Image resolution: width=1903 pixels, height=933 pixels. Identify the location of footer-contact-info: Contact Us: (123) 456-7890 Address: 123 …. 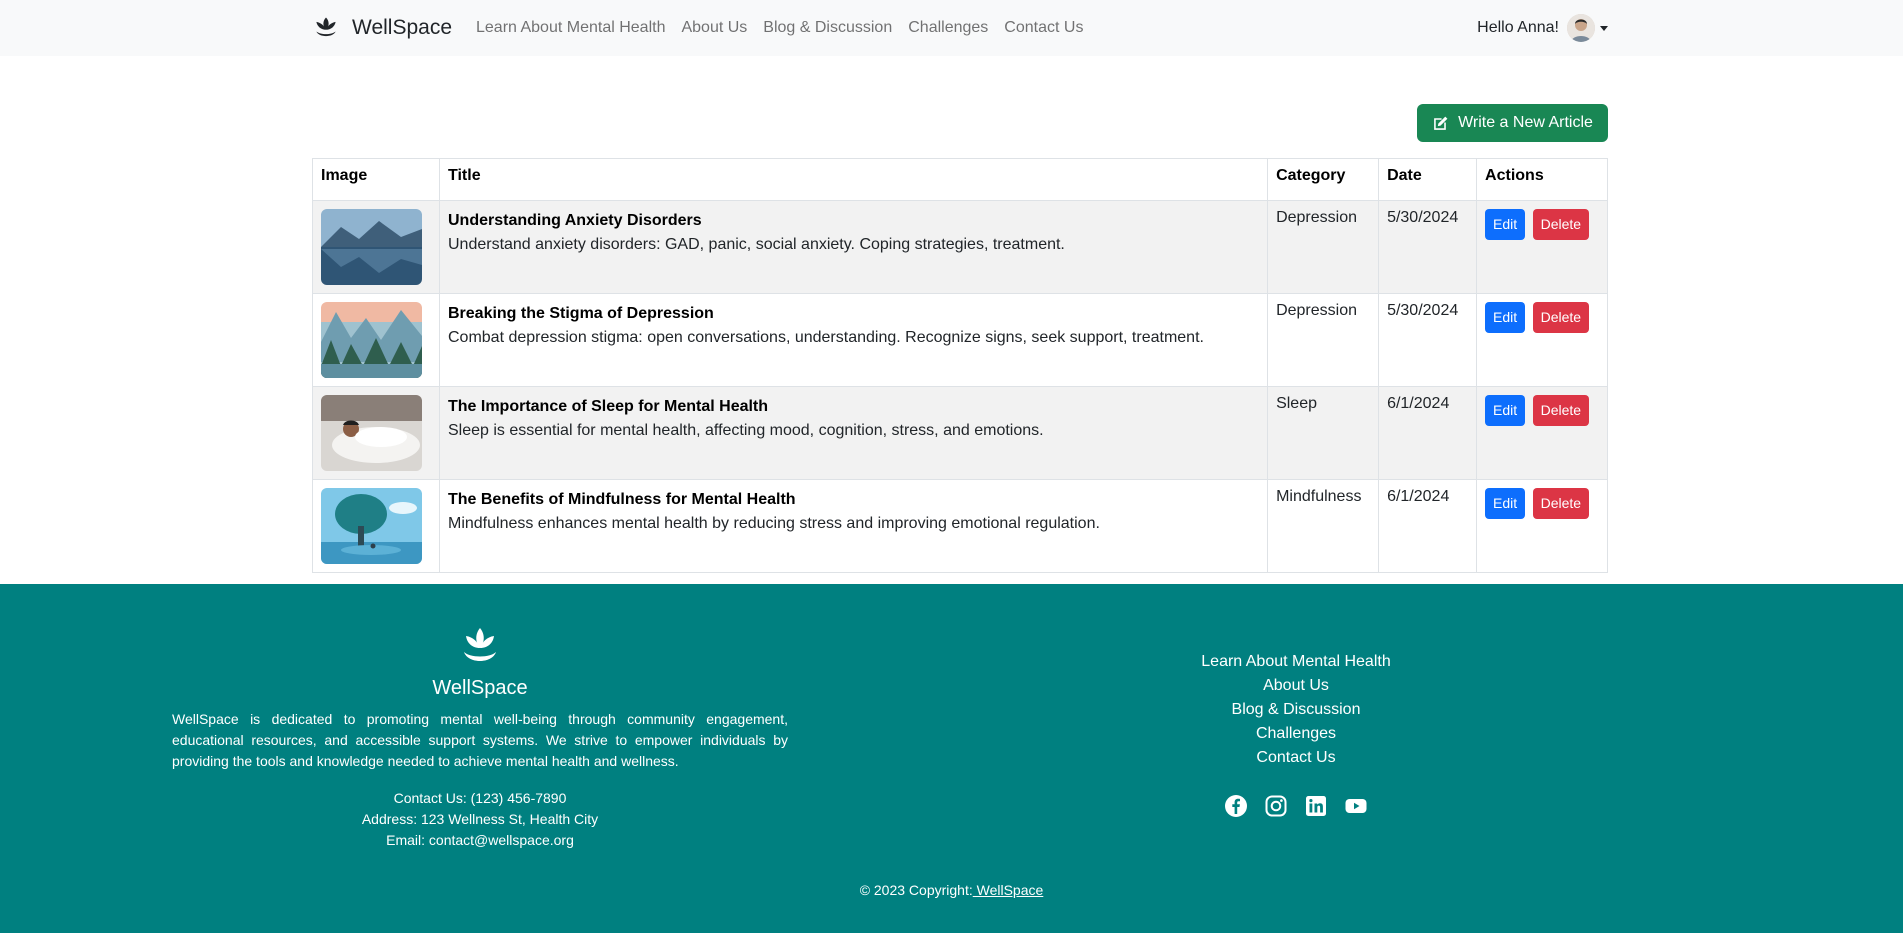
(480, 819).